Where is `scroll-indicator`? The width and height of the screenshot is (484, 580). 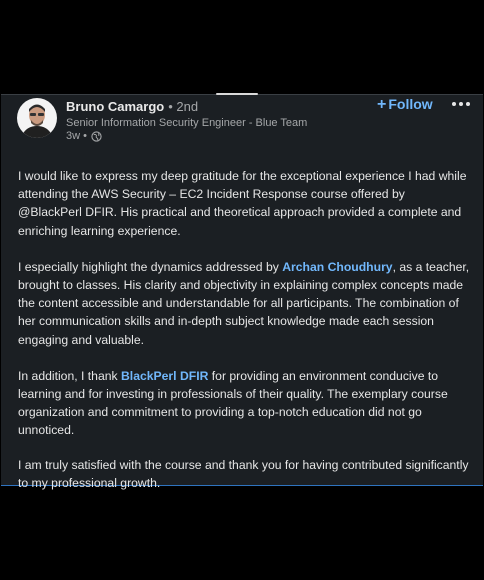
scroll-indicator is located at coordinates (237, 94).